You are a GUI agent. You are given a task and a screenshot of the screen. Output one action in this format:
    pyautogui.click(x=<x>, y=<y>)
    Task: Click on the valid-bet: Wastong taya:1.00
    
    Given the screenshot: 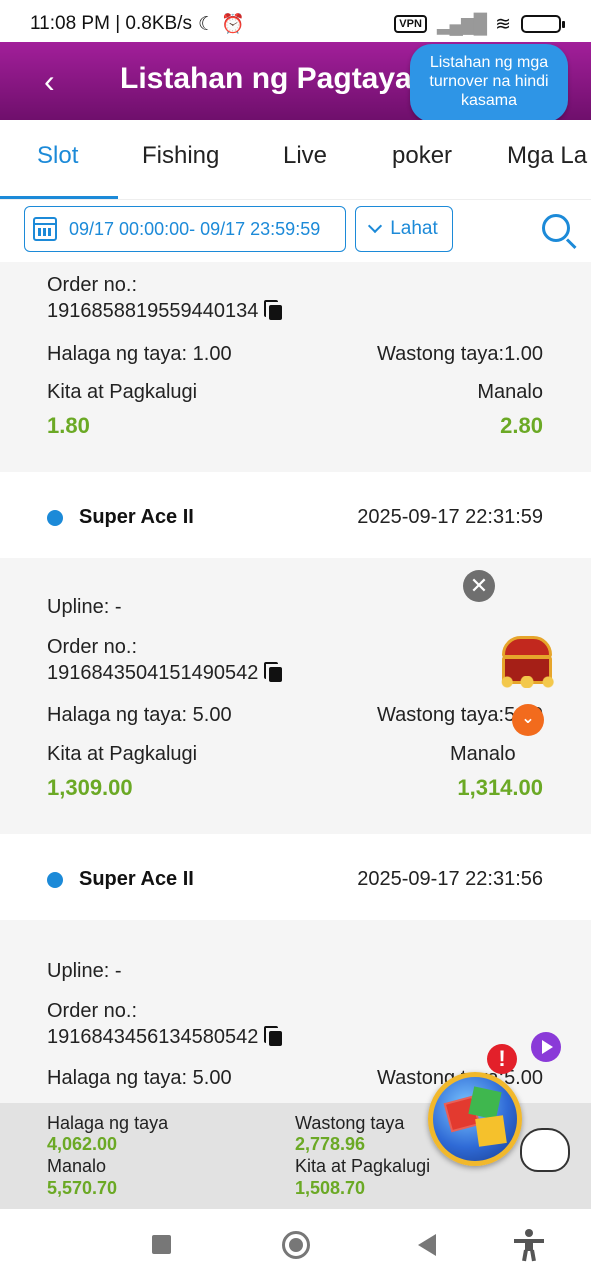 What is the action you would take?
    pyautogui.click(x=460, y=354)
    